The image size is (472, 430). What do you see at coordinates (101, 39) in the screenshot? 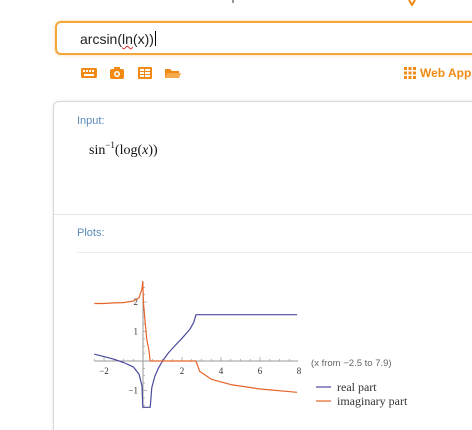
I see `query-prefix: arcsin(` at bounding box center [101, 39].